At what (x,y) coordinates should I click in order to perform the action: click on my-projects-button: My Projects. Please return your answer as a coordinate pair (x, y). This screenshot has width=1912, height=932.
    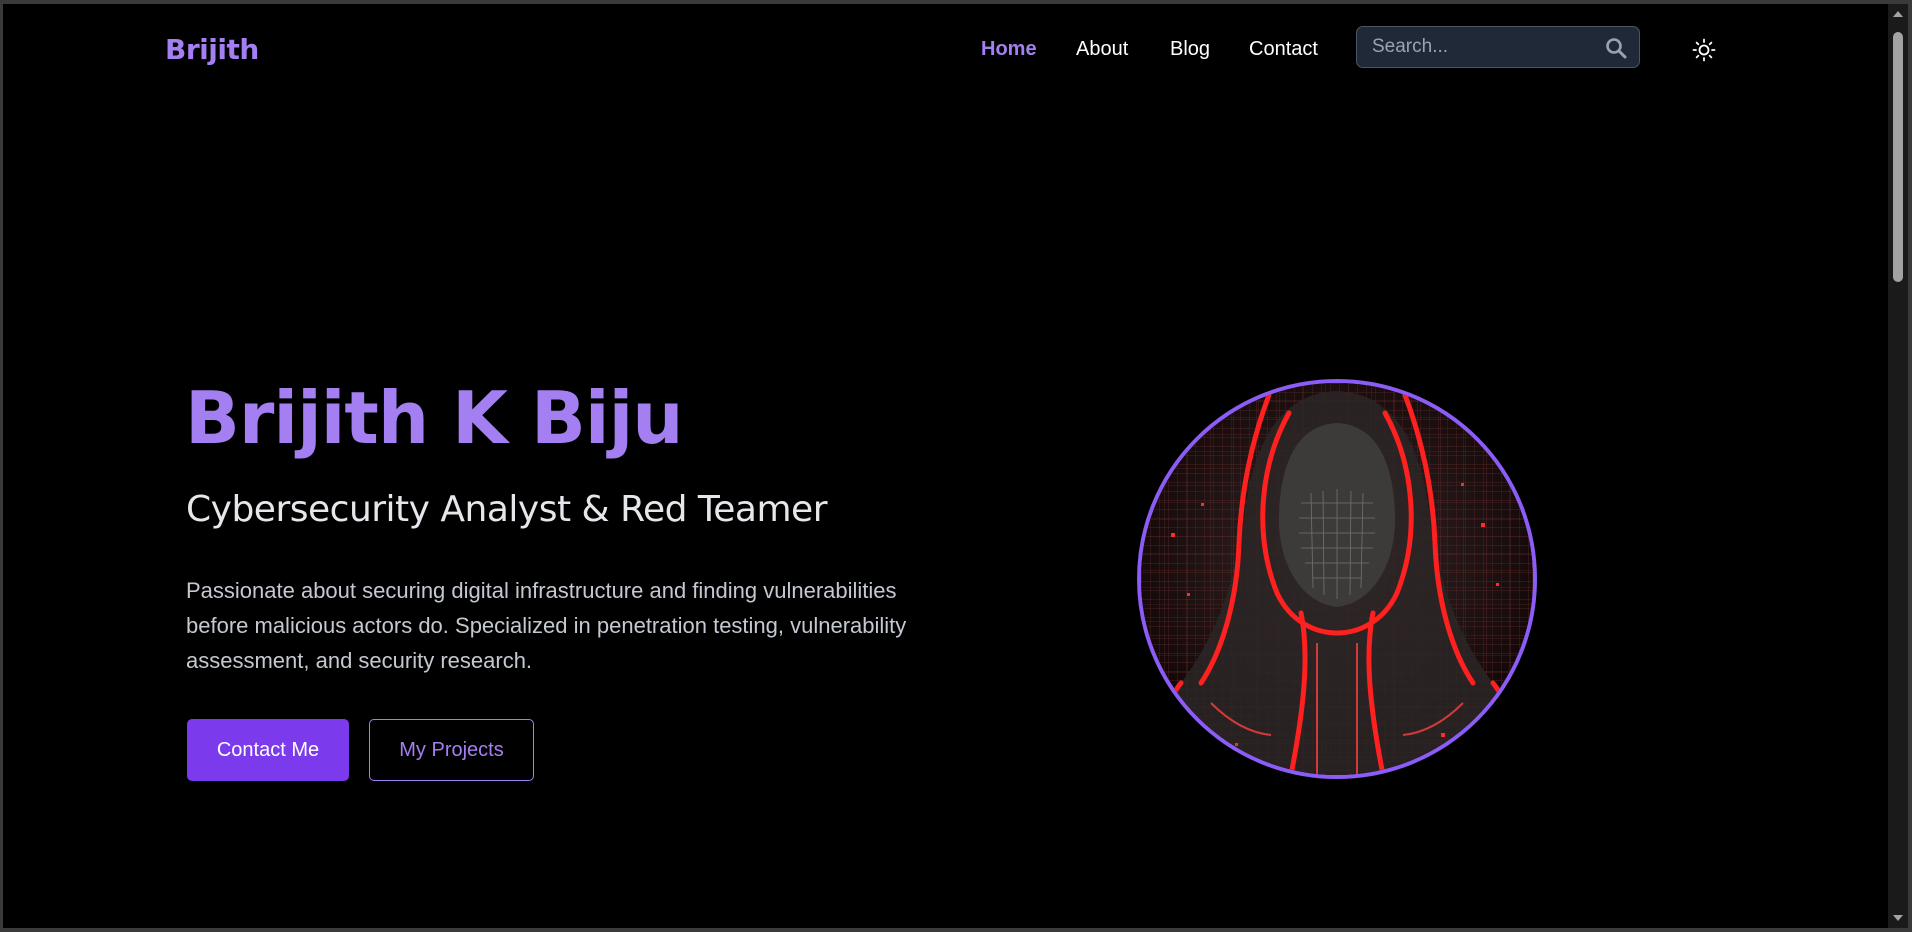
    Looking at the image, I should click on (451, 750).